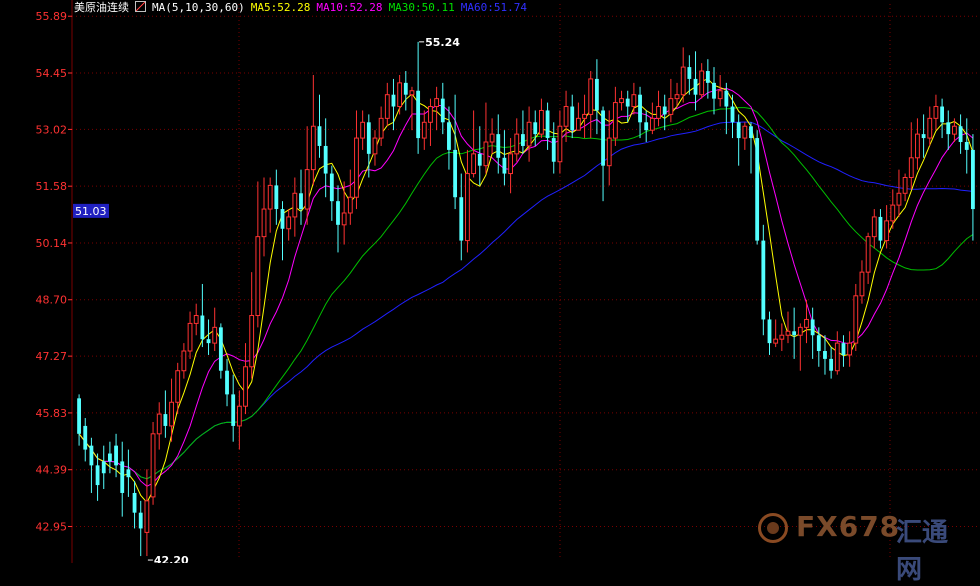  I want to click on legend-ma30: MA30:50.11, so click(421, 7).